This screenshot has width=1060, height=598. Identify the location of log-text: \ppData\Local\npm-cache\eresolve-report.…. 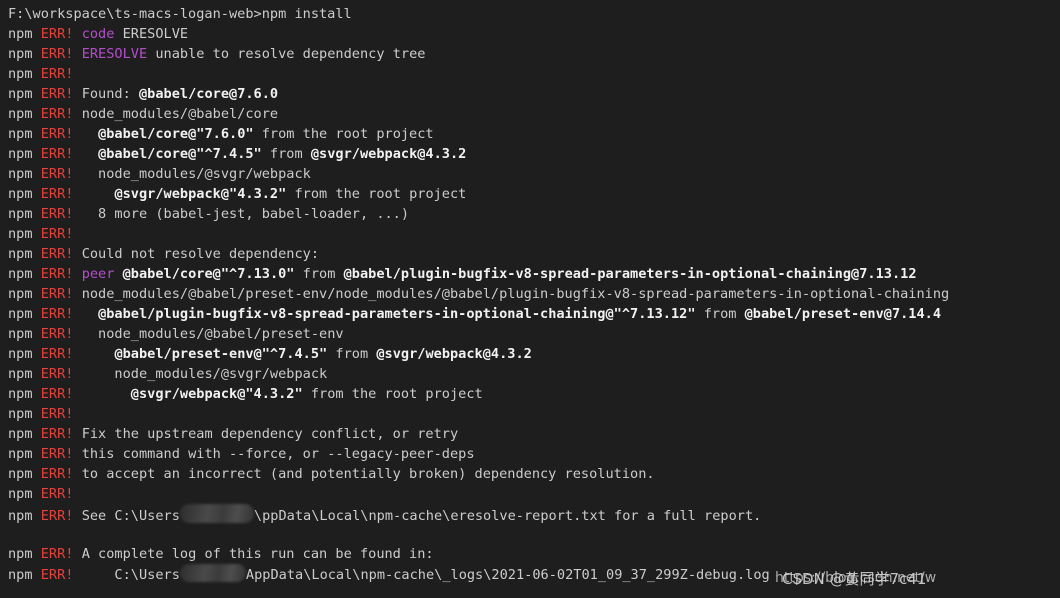
(507, 516).